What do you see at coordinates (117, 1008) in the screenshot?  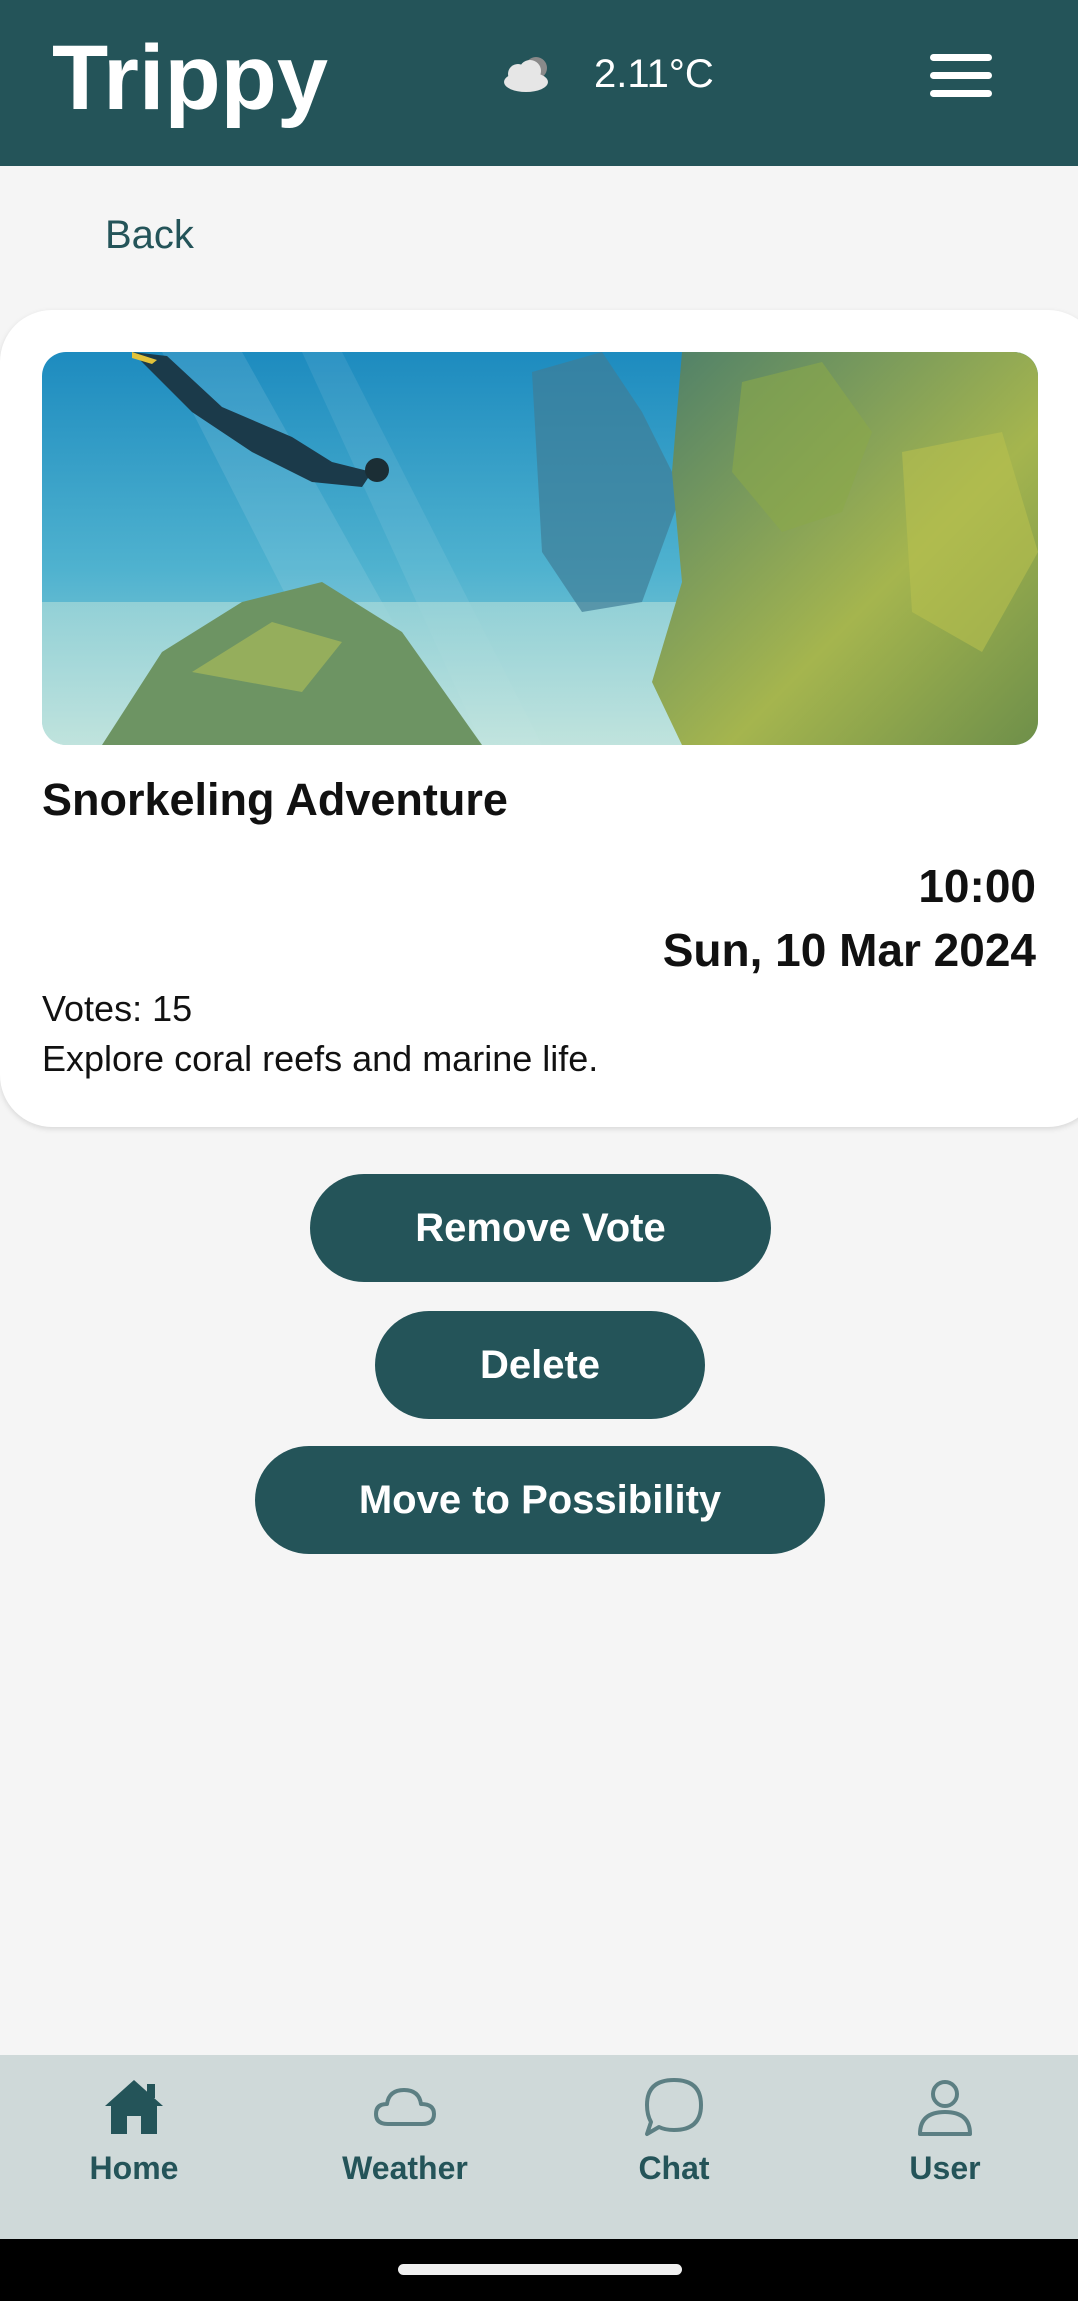 I see `votes-count: Votes: 15` at bounding box center [117, 1008].